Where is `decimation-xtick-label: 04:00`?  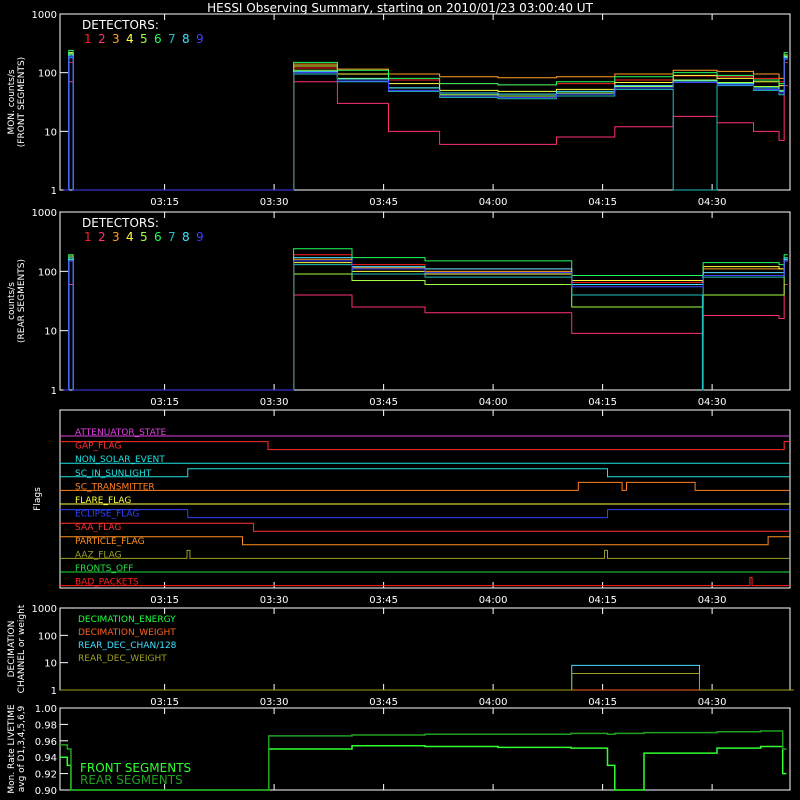 decimation-xtick-label: 04:00 is located at coordinates (493, 702).